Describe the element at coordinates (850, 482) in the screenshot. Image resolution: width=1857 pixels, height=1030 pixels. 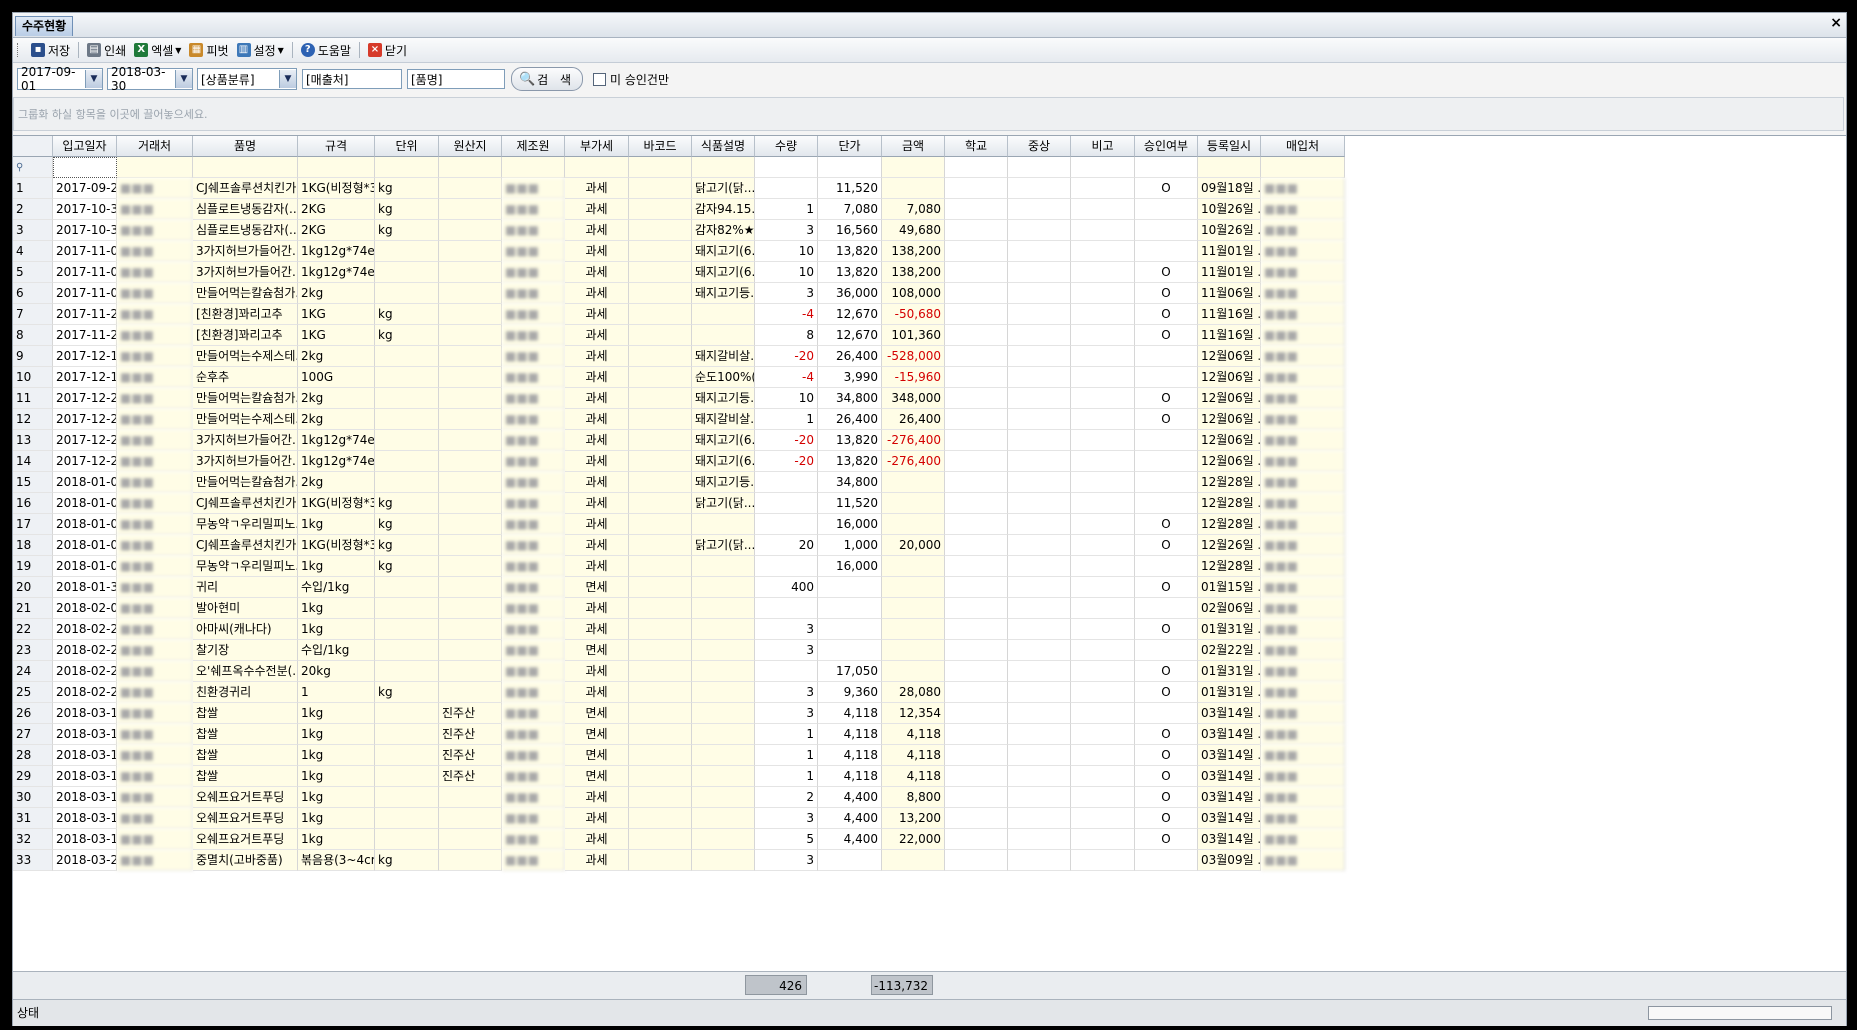
I see `grid-cell: 34,800` at that location.